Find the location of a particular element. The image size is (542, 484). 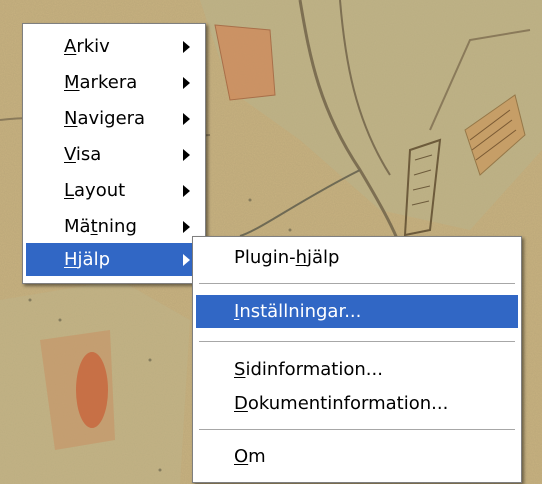

menu-accelerator-key: N is located at coordinates (71, 118).